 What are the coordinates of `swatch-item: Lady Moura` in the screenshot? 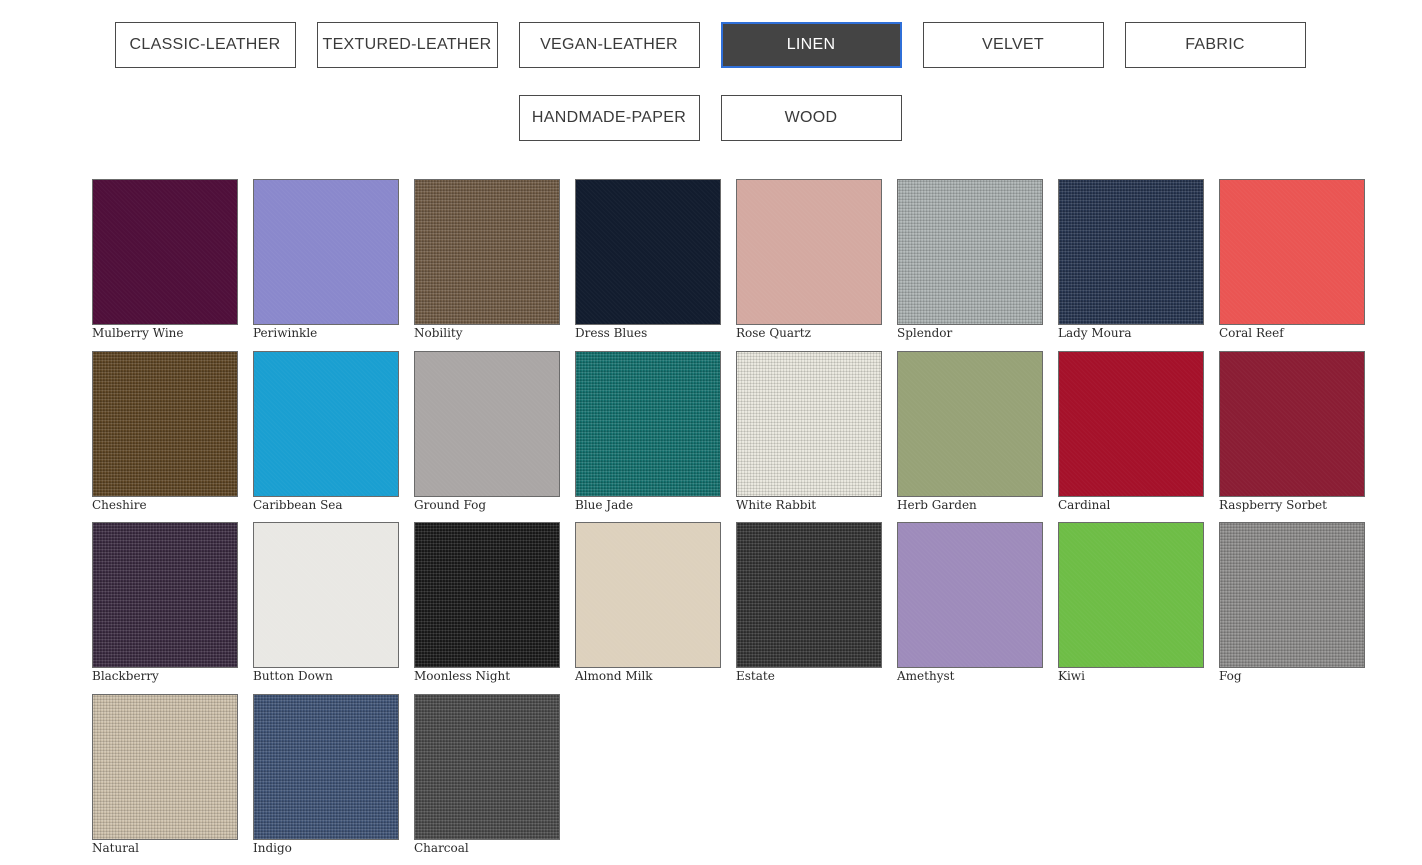 It's located at (1131, 265).